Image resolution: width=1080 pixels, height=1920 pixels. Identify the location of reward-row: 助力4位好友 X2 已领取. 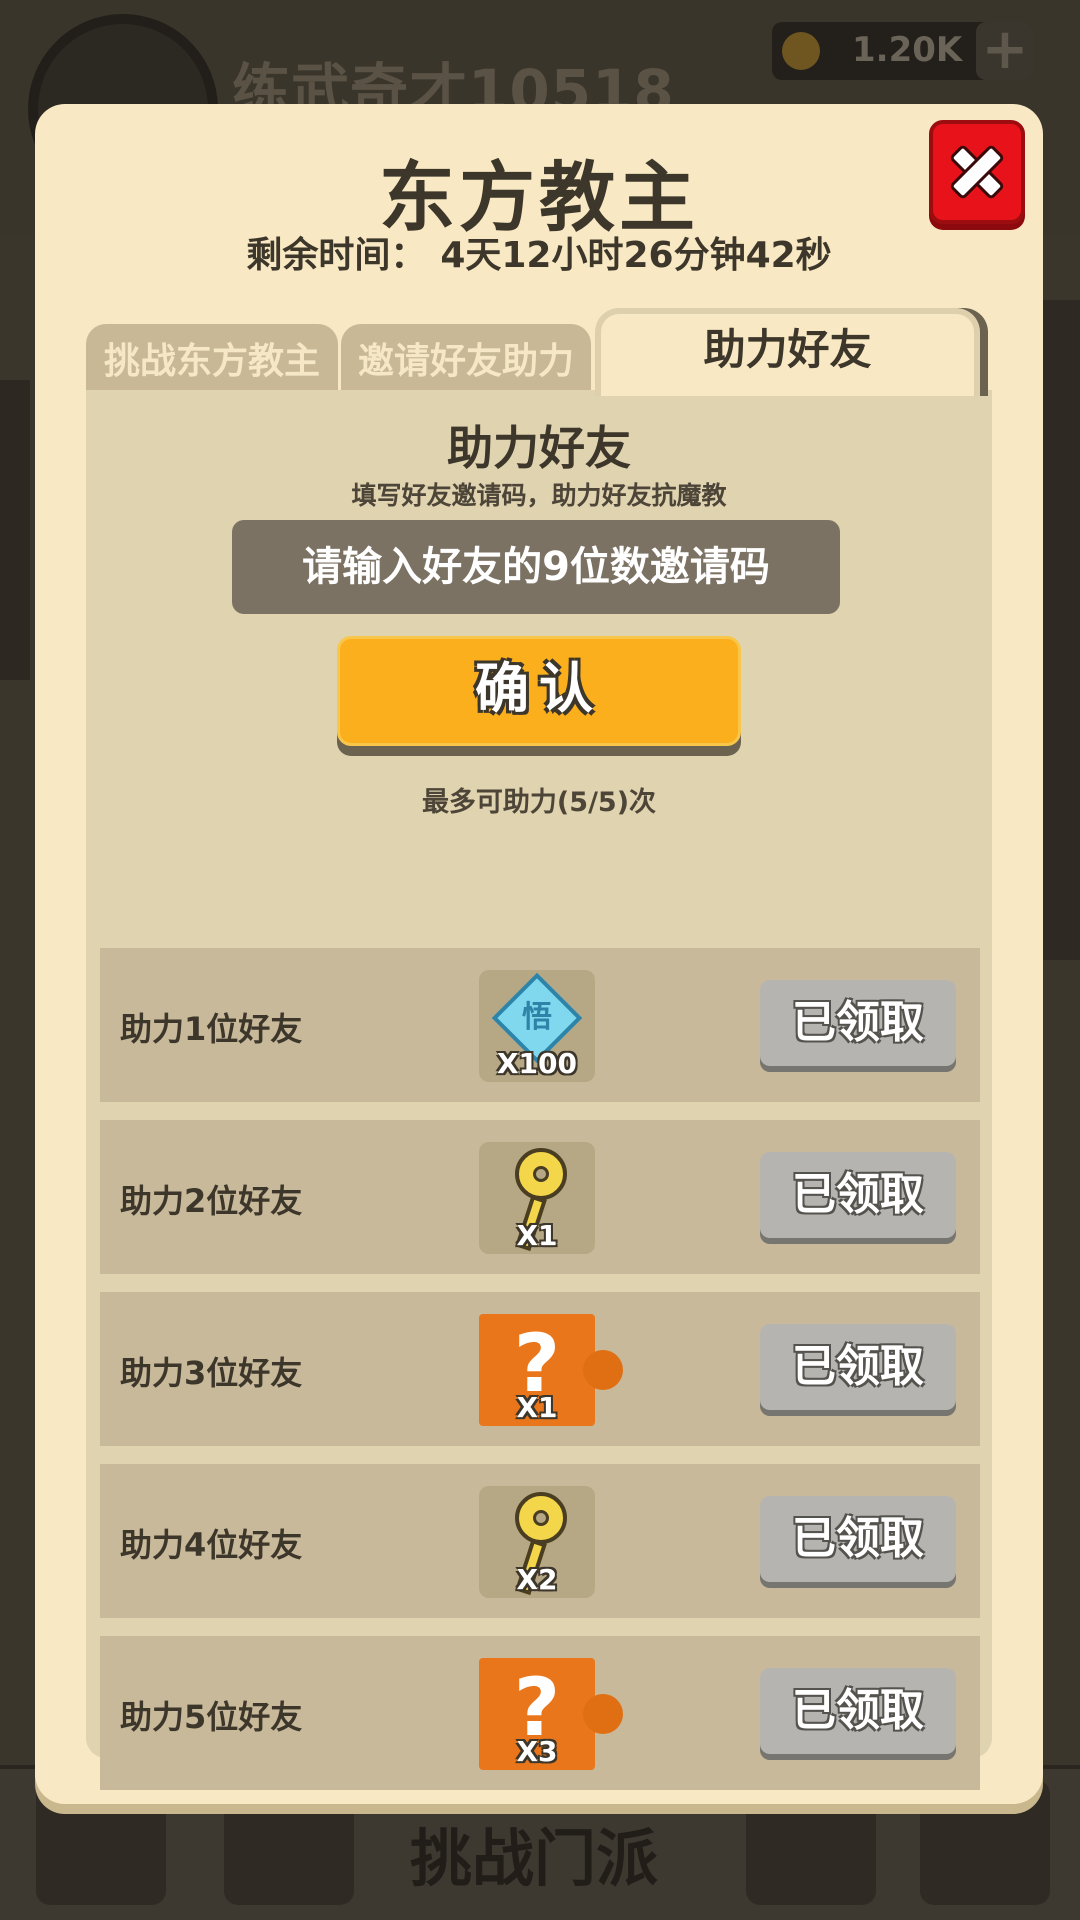
(540, 1541).